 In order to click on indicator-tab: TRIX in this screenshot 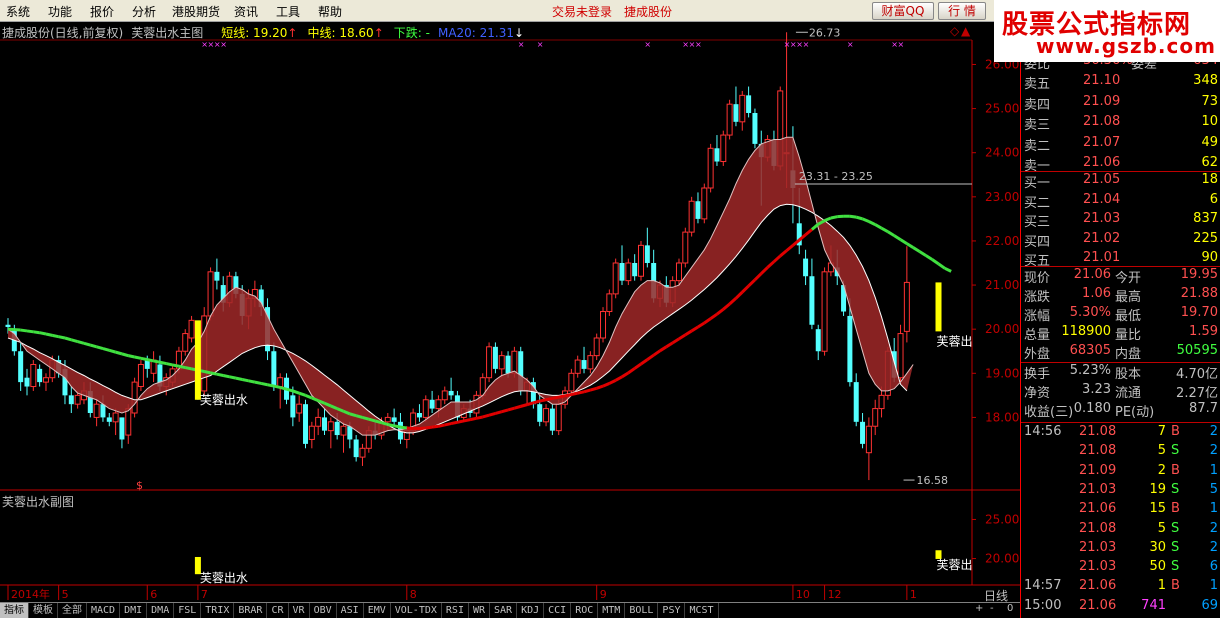, I will do `click(218, 610)`.